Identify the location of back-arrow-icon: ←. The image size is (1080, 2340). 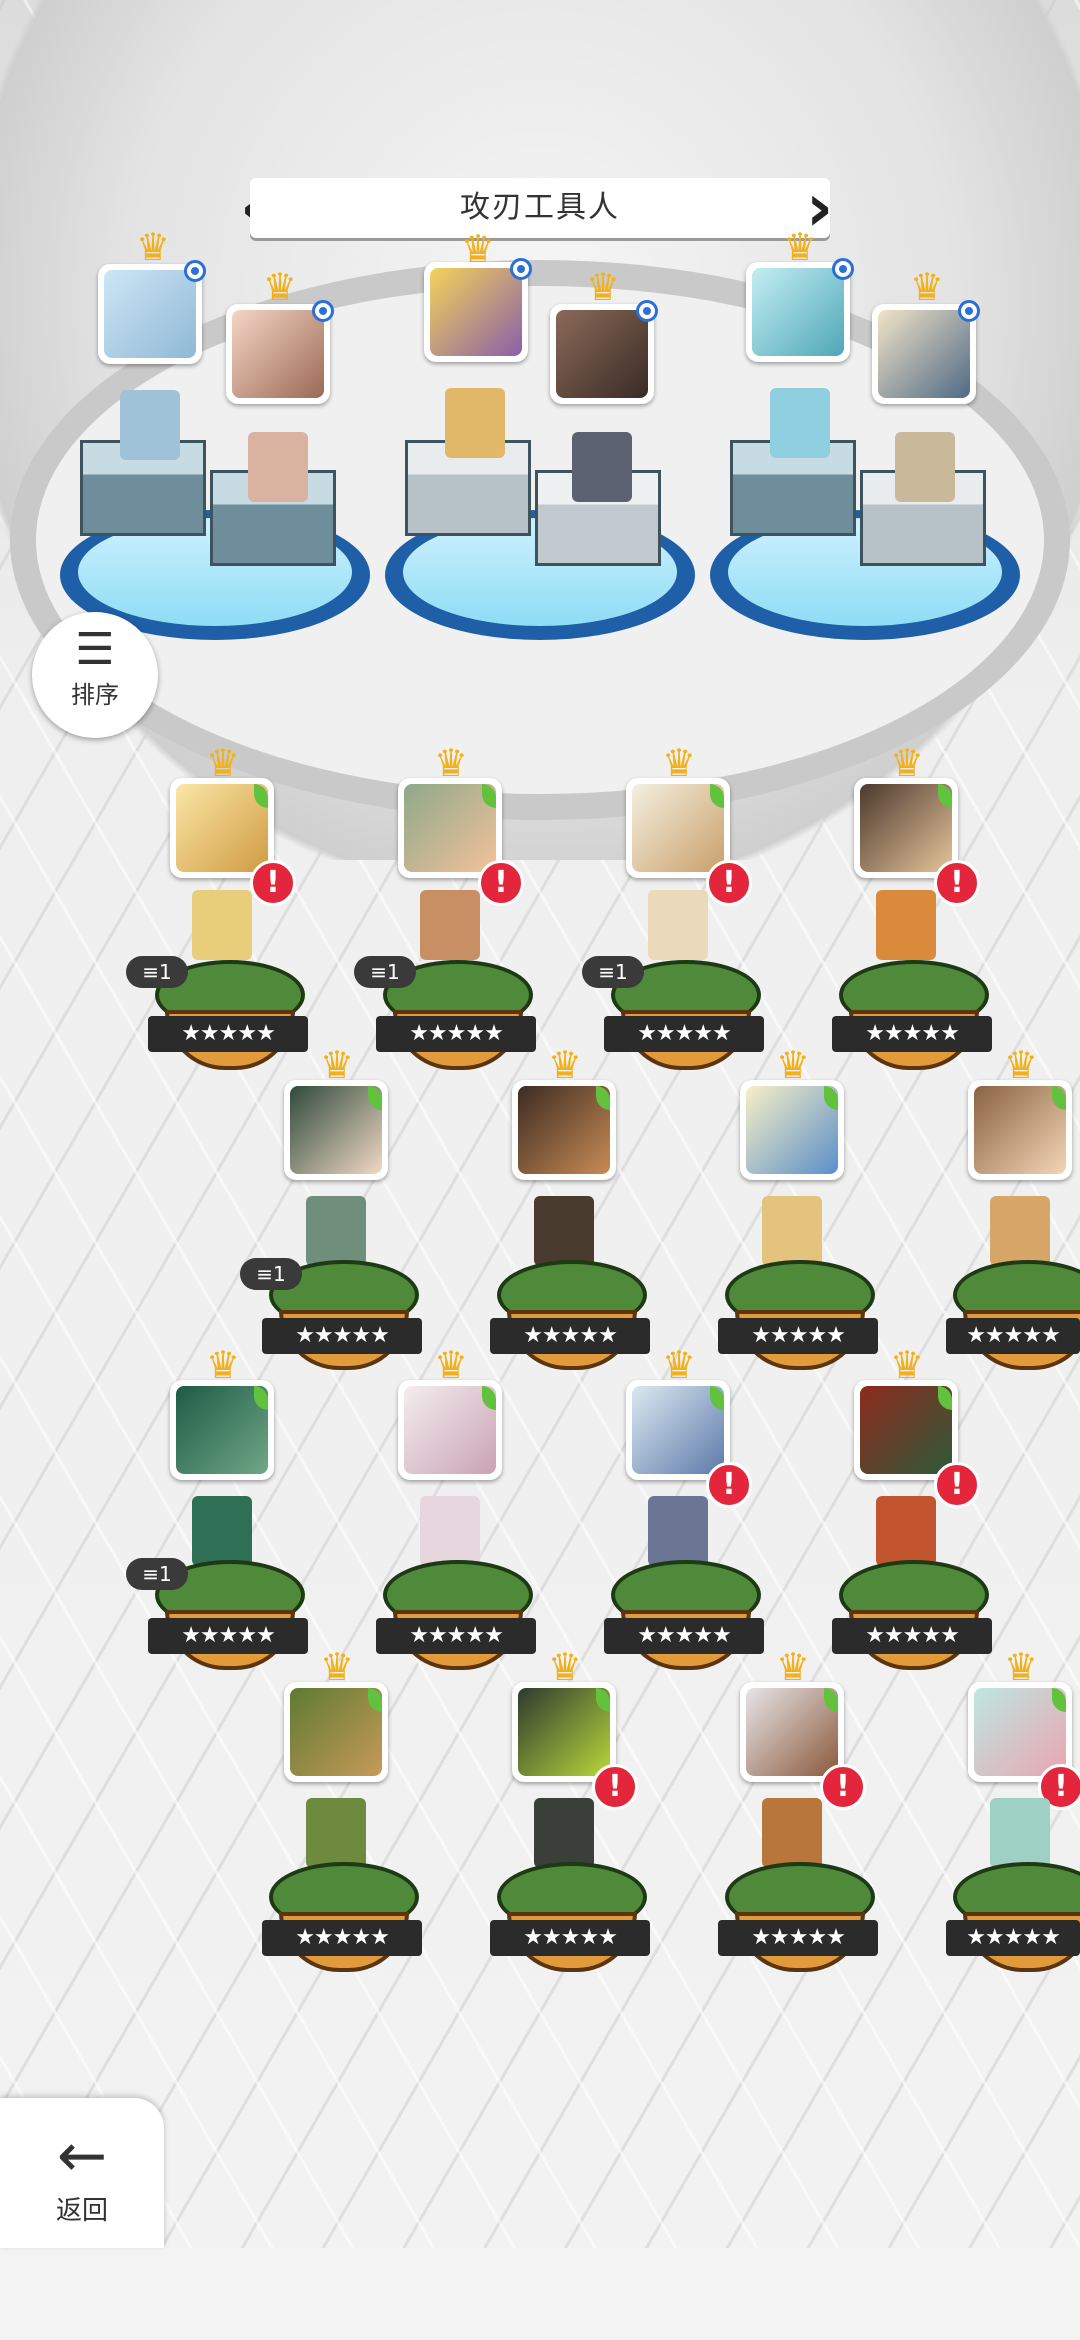
(82, 2156).